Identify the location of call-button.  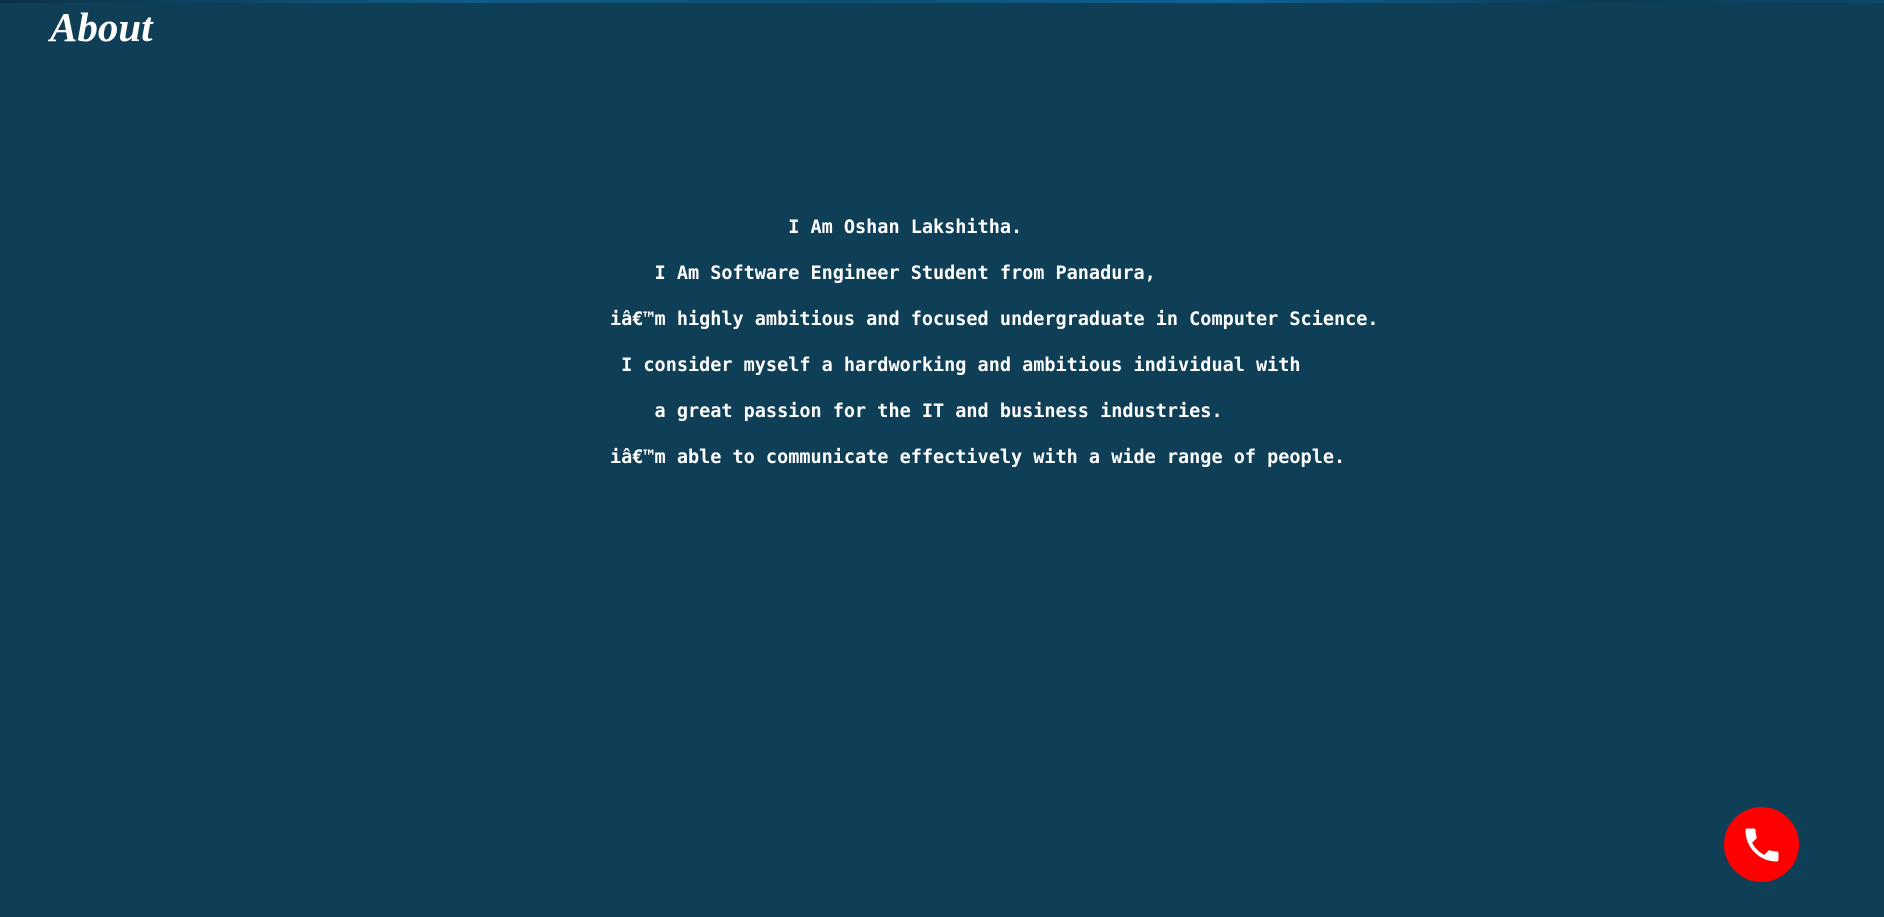
(1761, 844).